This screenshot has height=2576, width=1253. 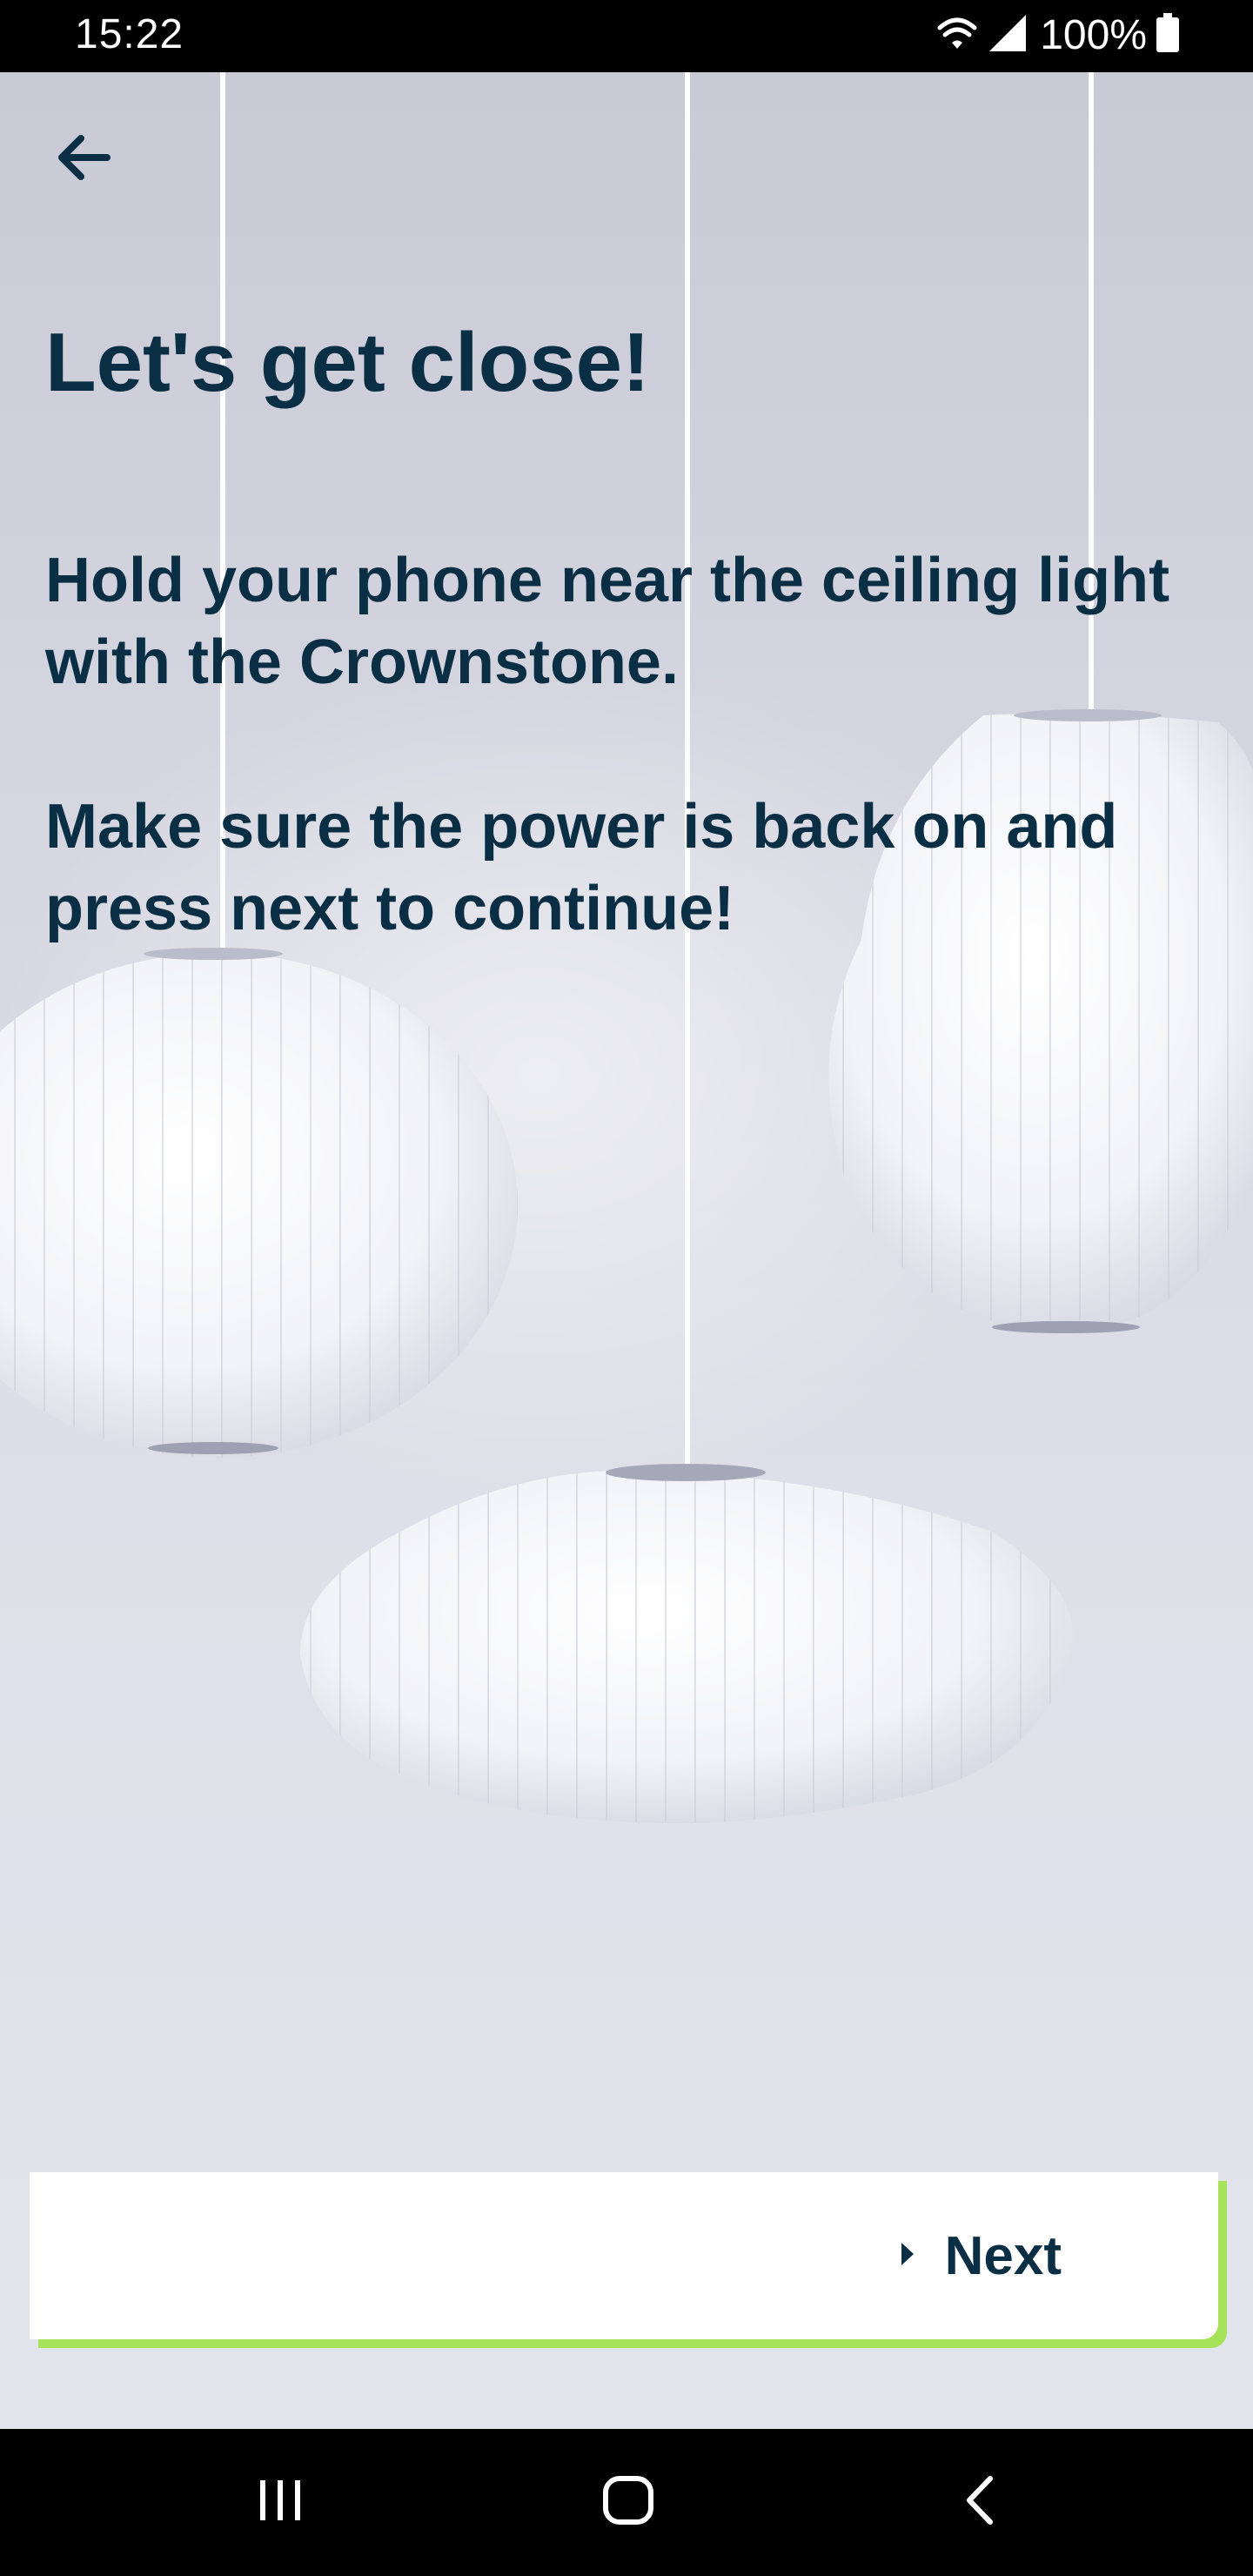 I want to click on status-time: 15:22, so click(x=129, y=34).